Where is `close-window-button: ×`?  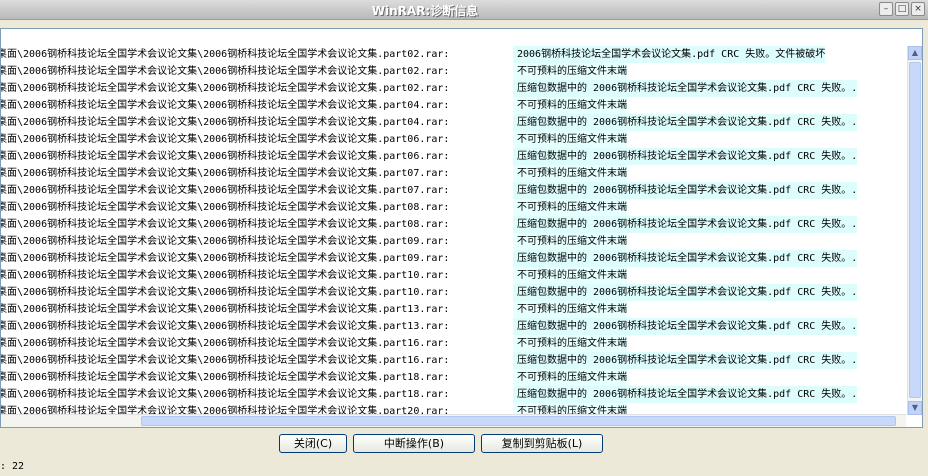 close-window-button: × is located at coordinates (918, 9).